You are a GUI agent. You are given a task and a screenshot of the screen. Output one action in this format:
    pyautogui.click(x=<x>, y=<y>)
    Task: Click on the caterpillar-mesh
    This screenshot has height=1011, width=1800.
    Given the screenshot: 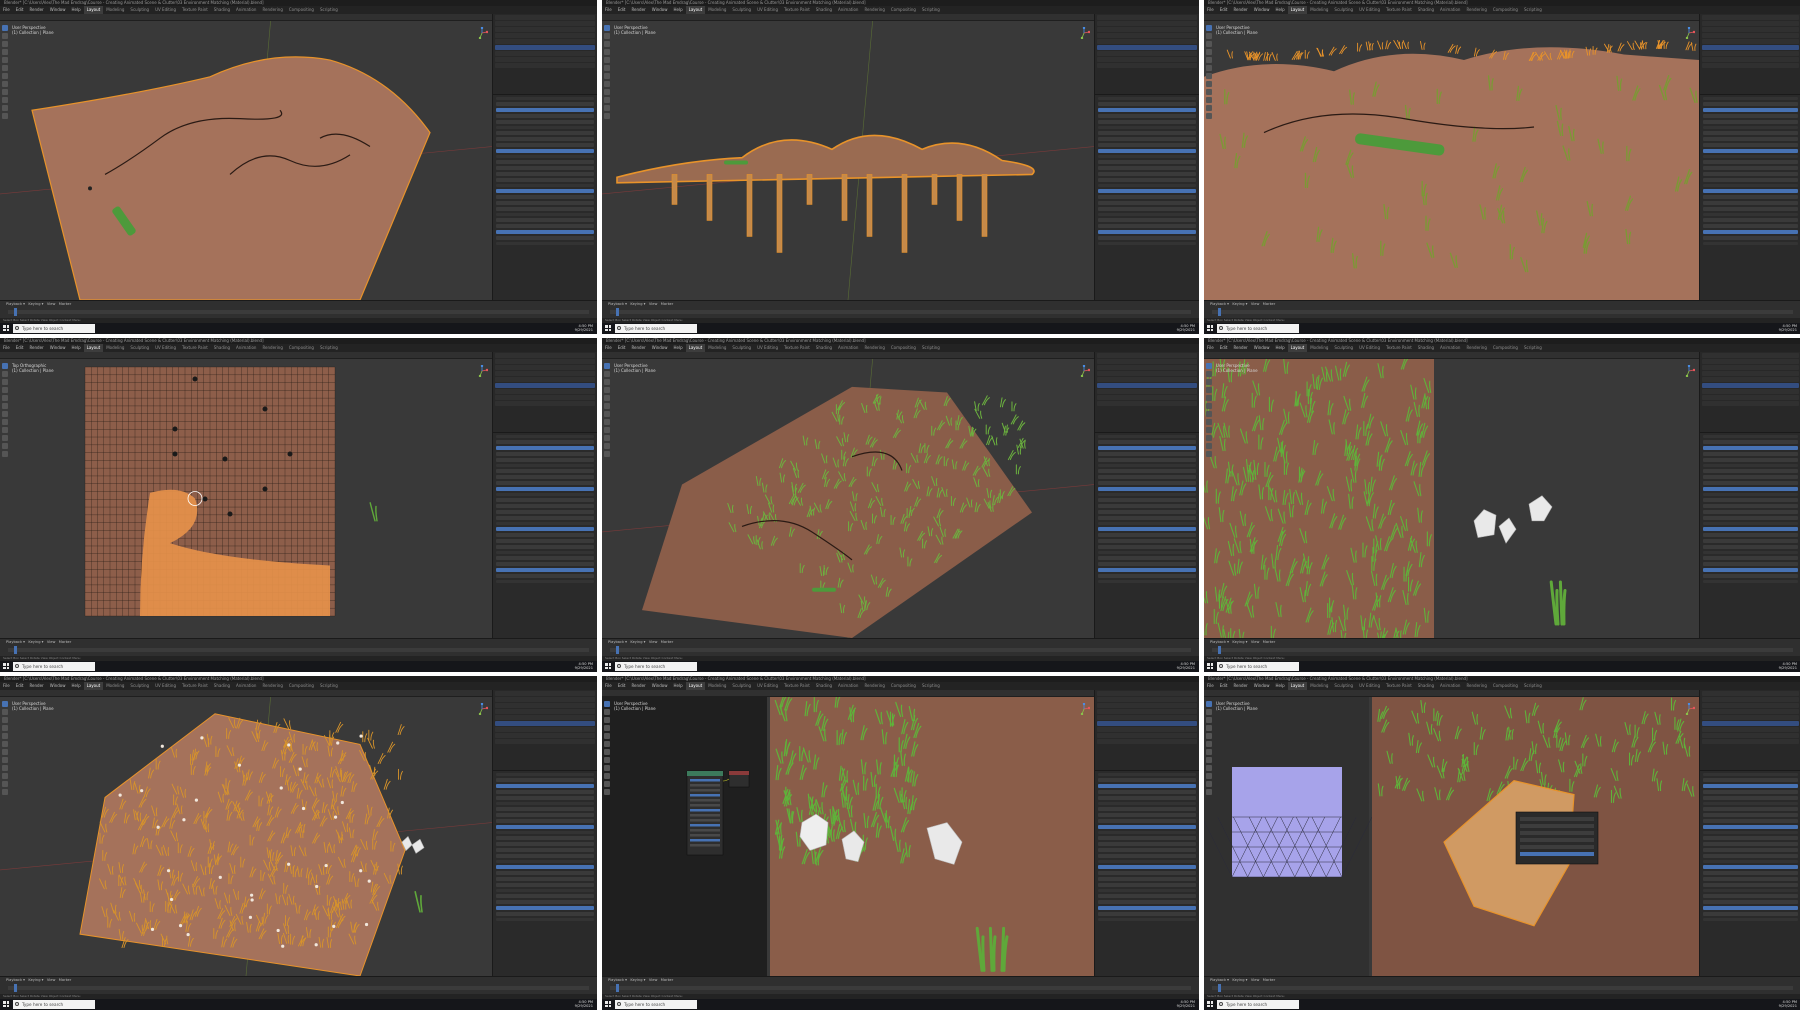 What is the action you would take?
    pyautogui.click(x=824, y=589)
    